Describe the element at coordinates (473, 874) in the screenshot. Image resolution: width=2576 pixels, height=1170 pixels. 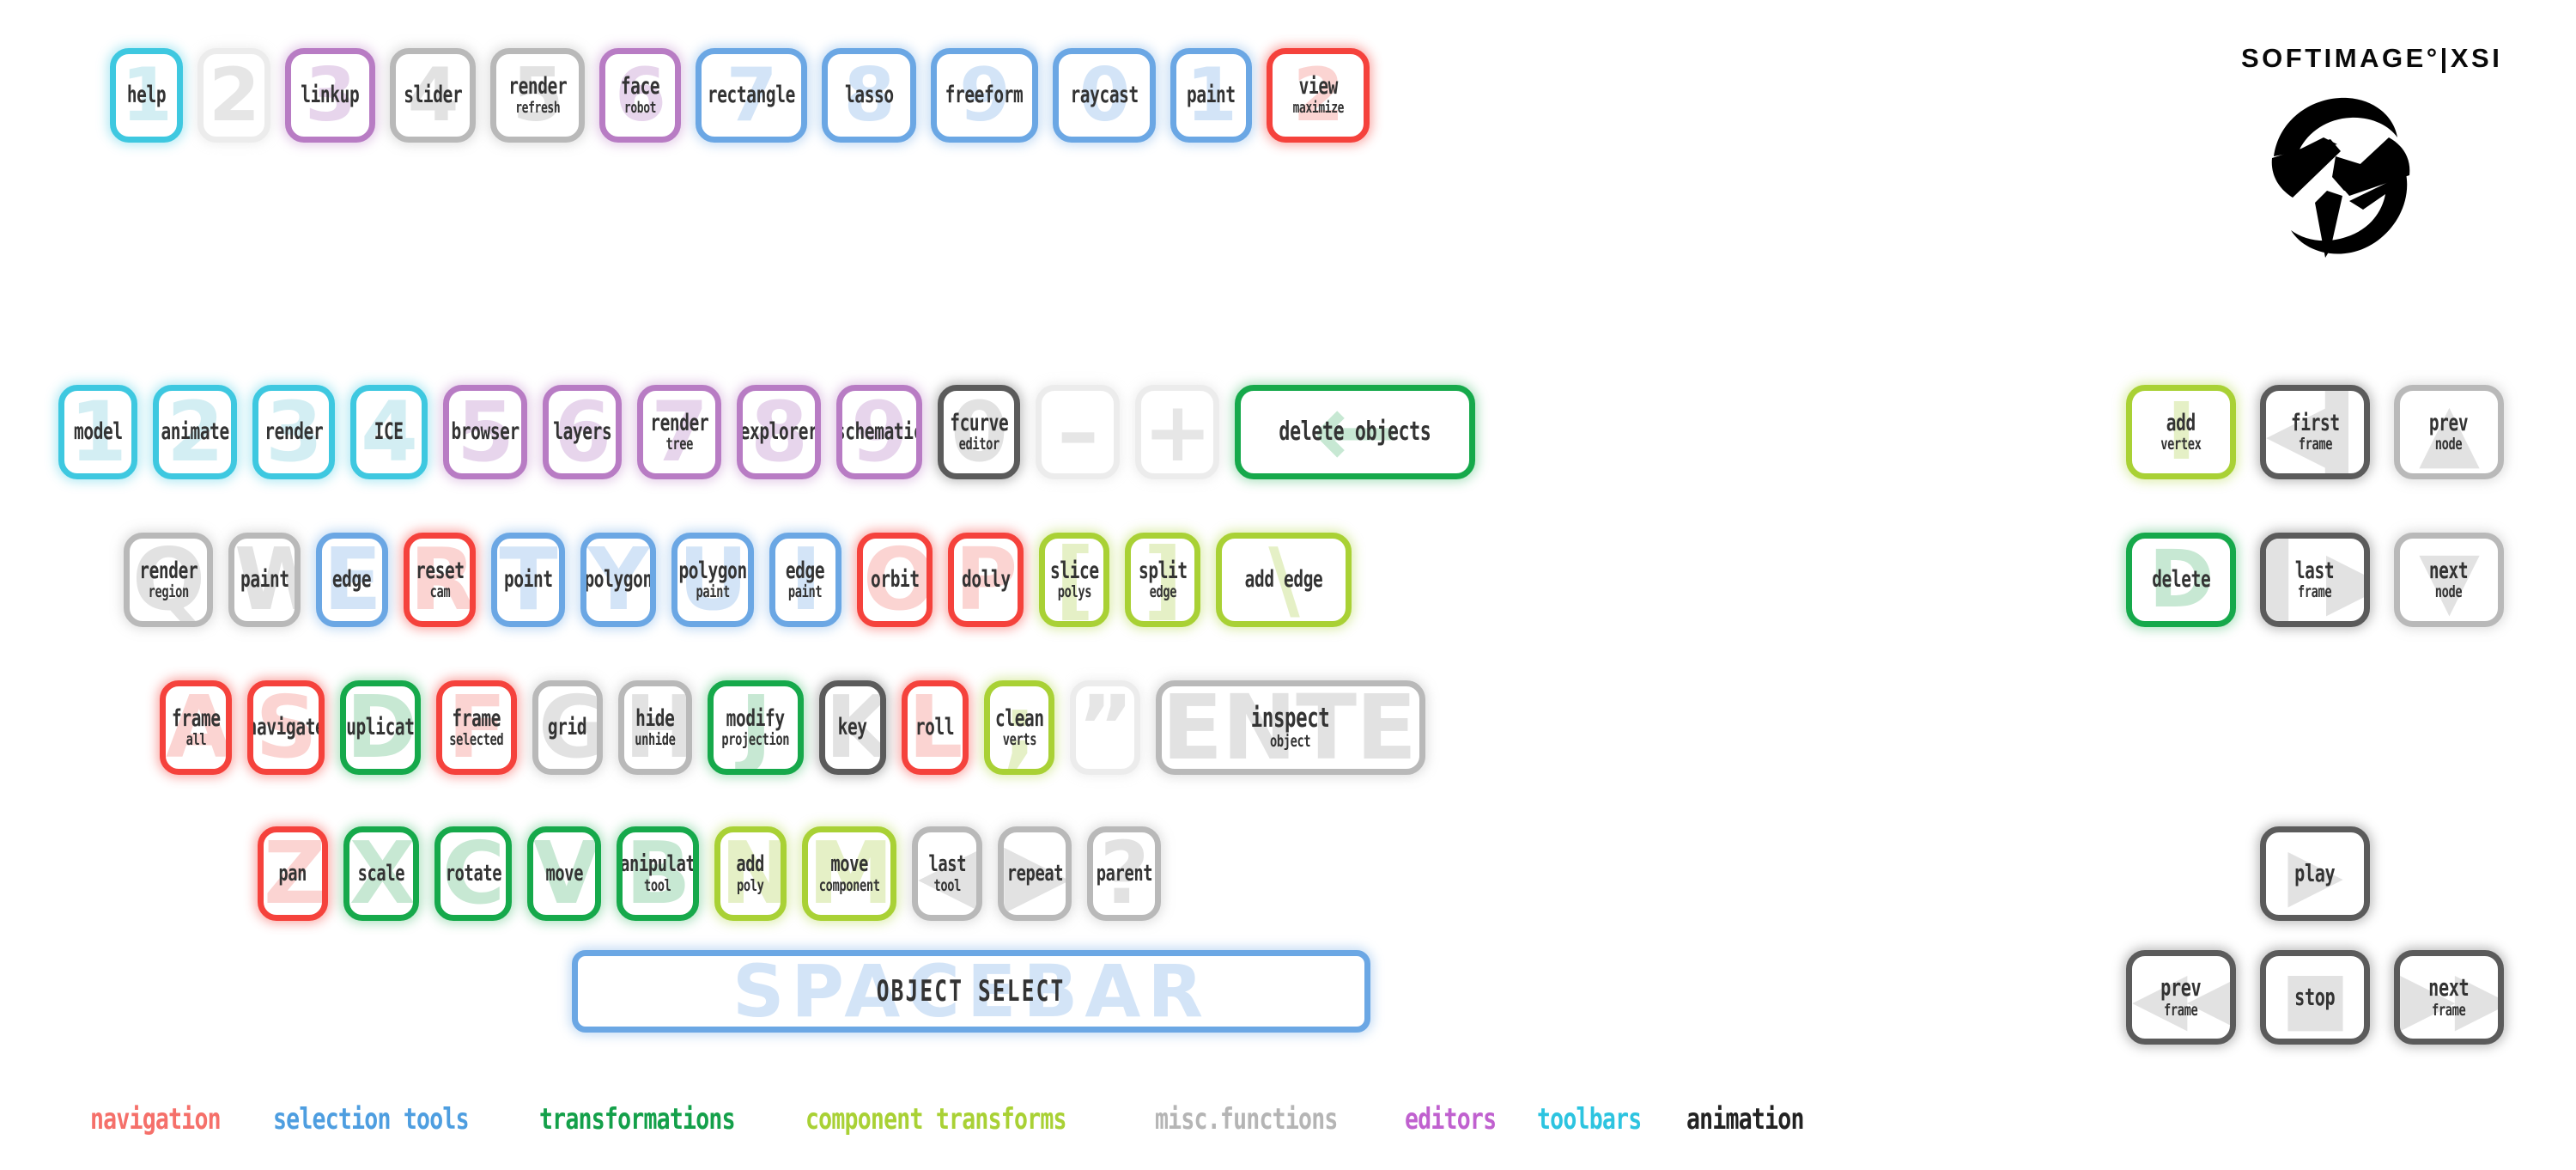
I see `key-rotate: Crotate` at that location.